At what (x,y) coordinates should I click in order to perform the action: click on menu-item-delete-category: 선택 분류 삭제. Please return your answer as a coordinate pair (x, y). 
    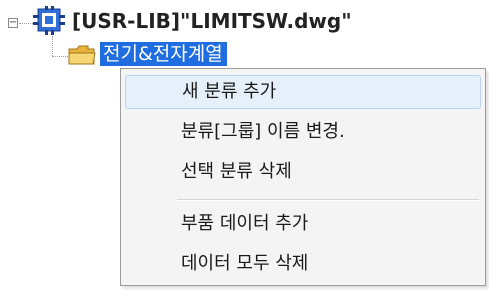
    Looking at the image, I should click on (303, 172).